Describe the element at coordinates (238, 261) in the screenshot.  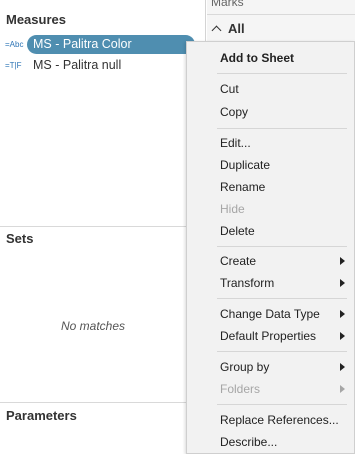
I see `menu-item-label: Create` at that location.